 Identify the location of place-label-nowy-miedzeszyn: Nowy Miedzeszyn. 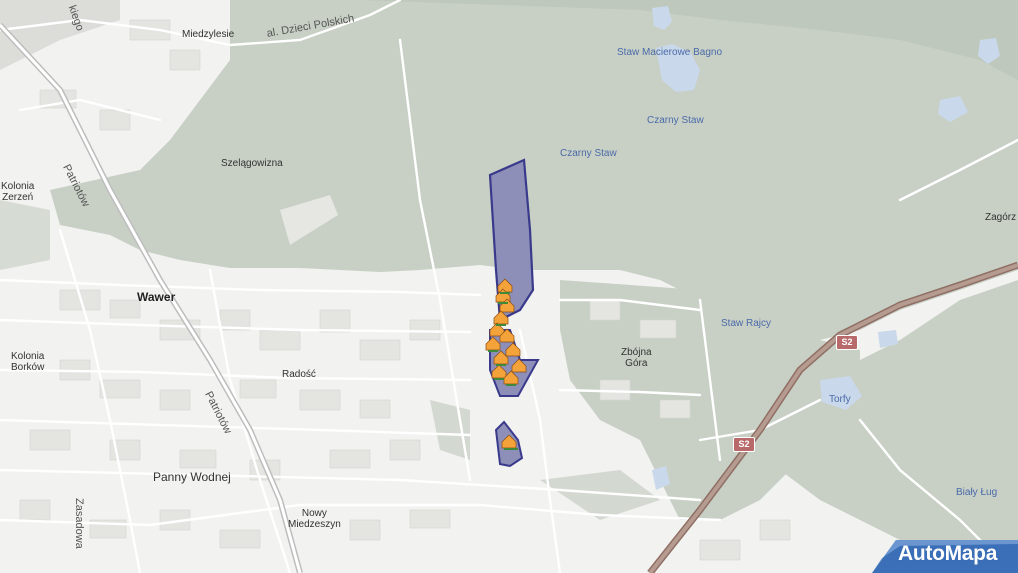
(314, 519).